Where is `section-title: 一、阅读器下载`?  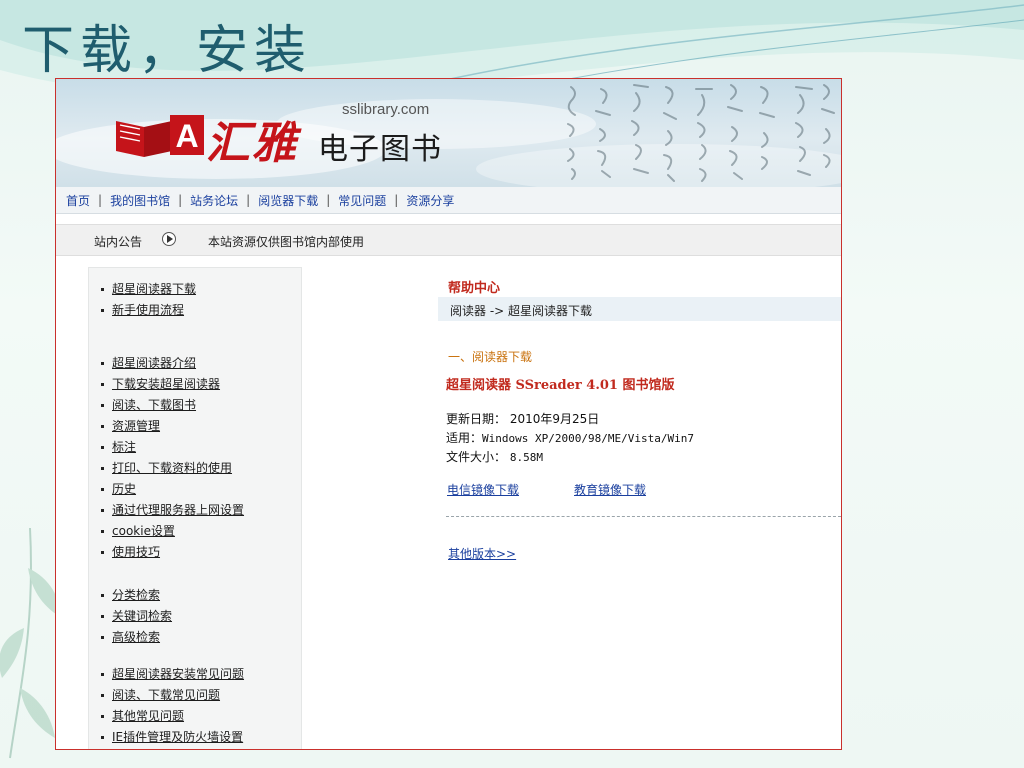 section-title: 一、阅读器下载 is located at coordinates (490, 357).